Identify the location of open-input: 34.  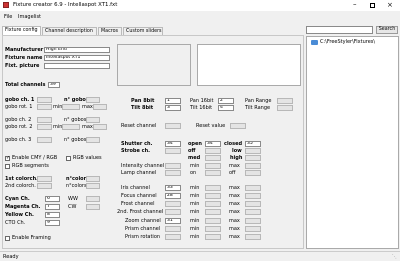
(213, 144).